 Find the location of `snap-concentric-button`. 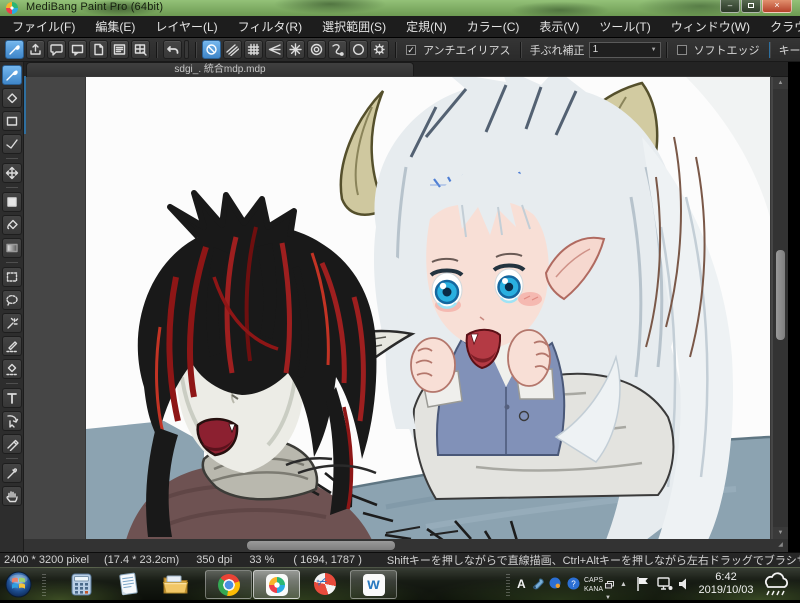

snap-concentric-button is located at coordinates (316, 49).